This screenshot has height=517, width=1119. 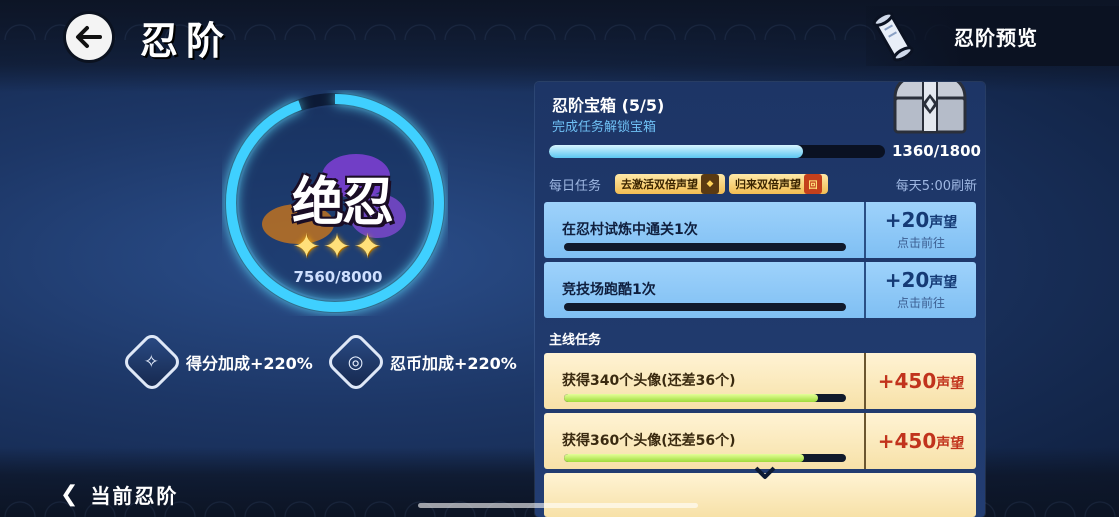 I want to click on page-title: 忍阶, so click(x=186, y=40).